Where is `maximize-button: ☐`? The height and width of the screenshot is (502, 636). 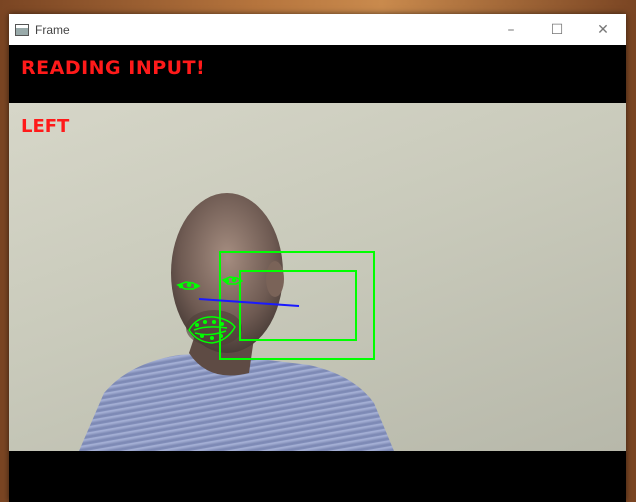 maximize-button: ☐ is located at coordinates (557, 29).